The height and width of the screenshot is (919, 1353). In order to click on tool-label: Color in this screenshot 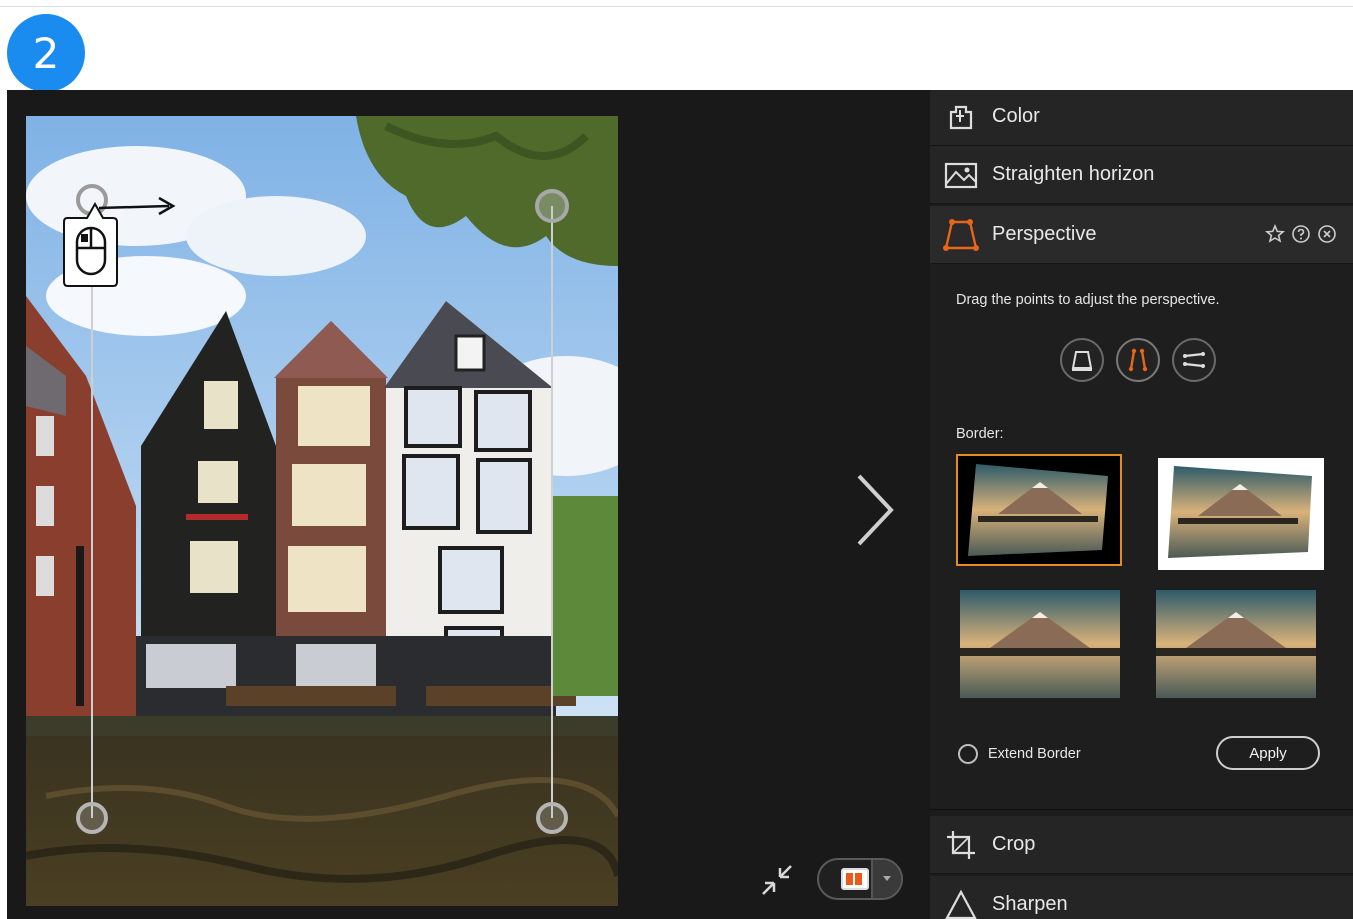, I will do `click(1016, 116)`.